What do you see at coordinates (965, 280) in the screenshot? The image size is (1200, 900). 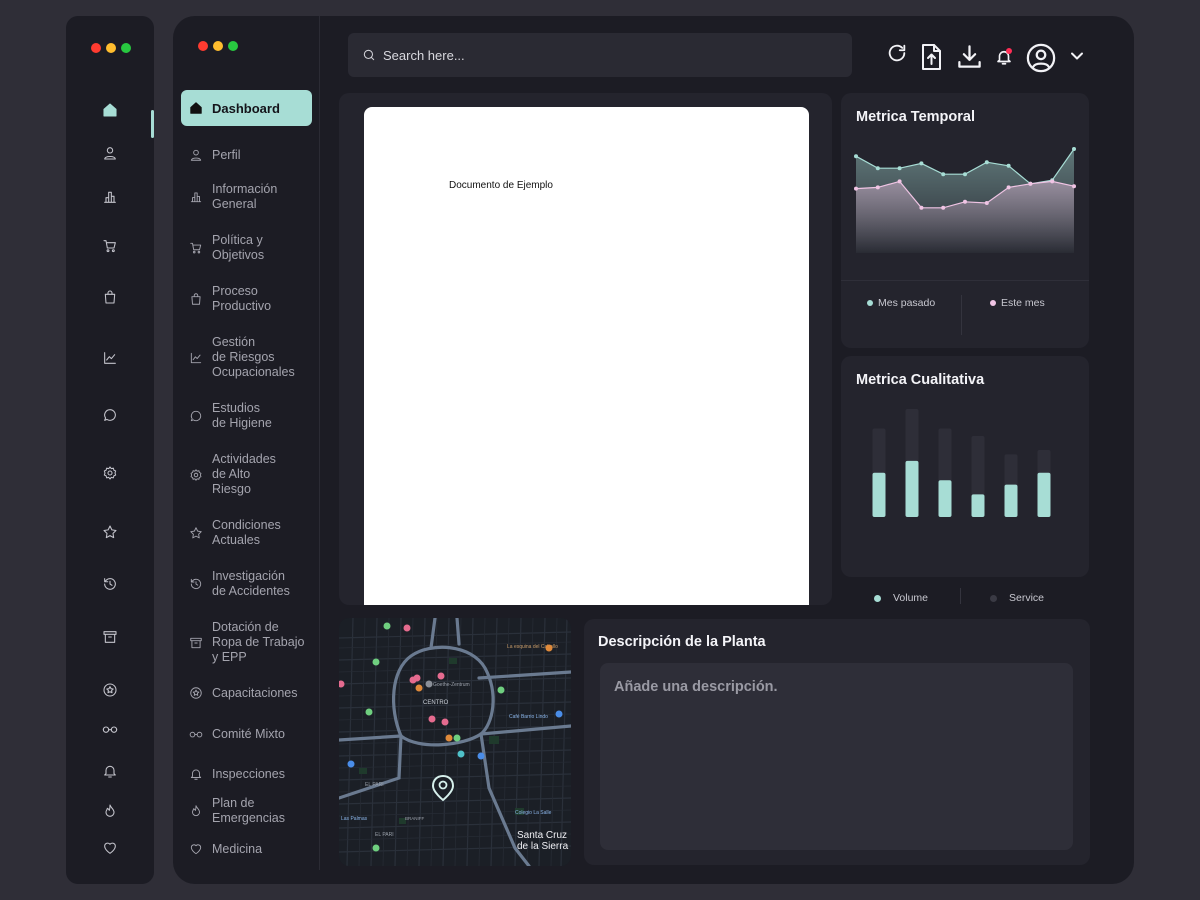 I see `temporal-divider` at bounding box center [965, 280].